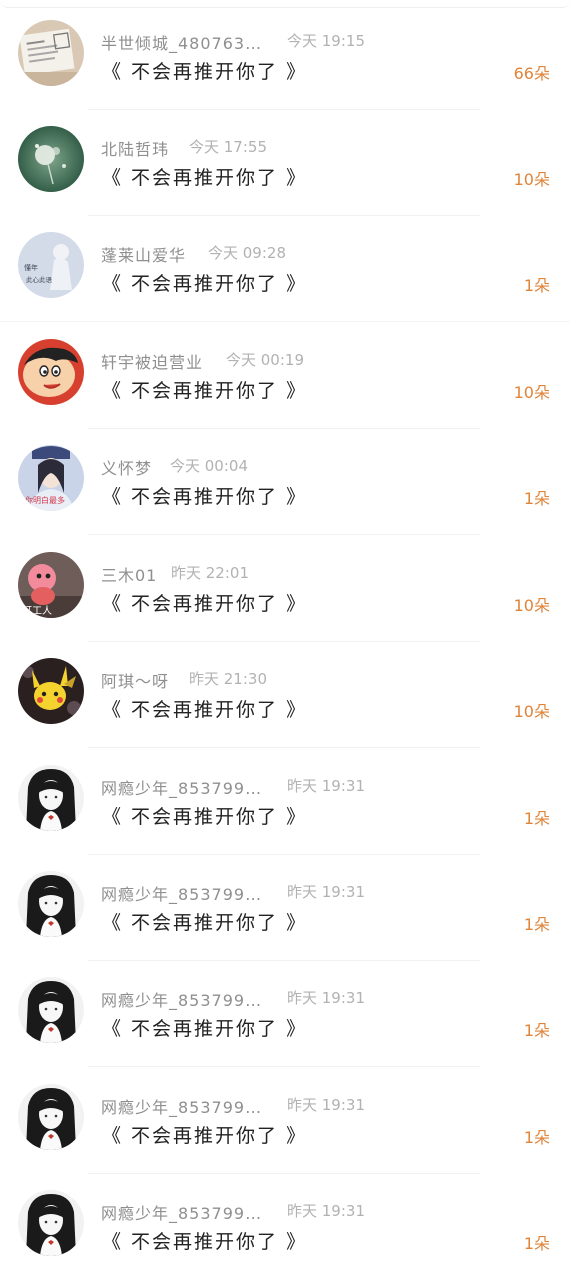  I want to click on send-time: 今天 00:19, so click(265, 360).